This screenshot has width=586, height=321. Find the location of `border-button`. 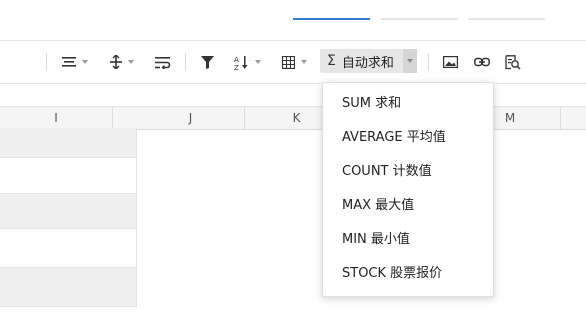

border-button is located at coordinates (294, 62).